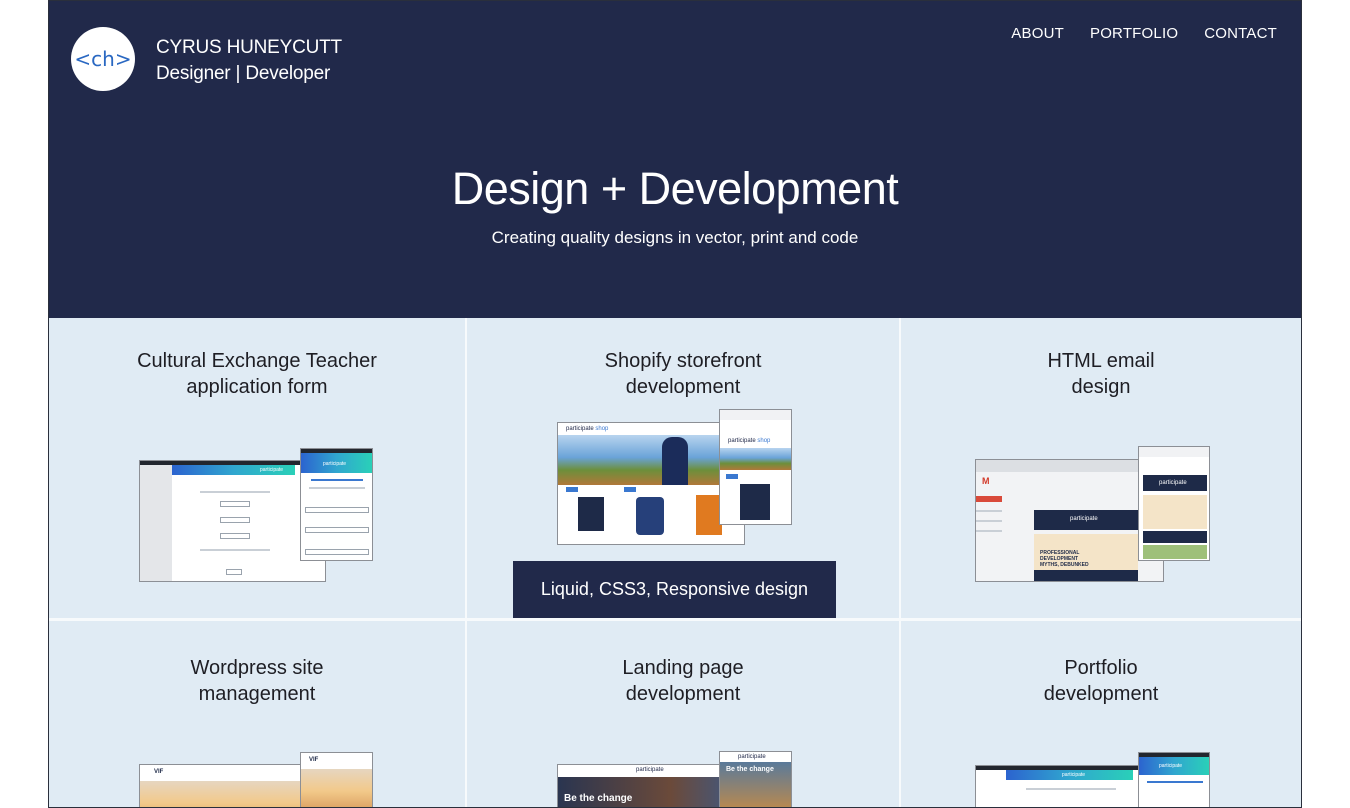 This screenshot has width=1350, height=808. I want to click on card-title: Wordpress site management, so click(257, 681).